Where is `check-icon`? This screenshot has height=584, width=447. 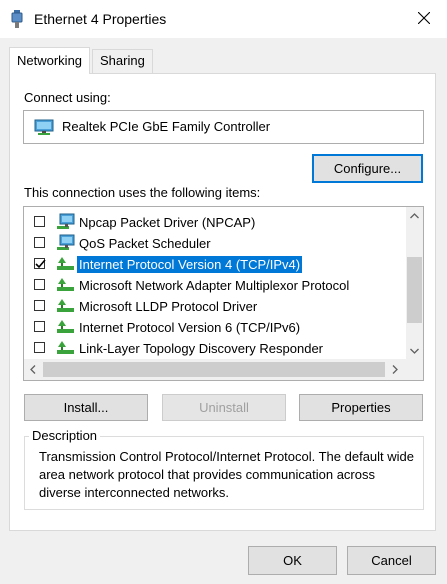 check-icon is located at coordinates (40, 264).